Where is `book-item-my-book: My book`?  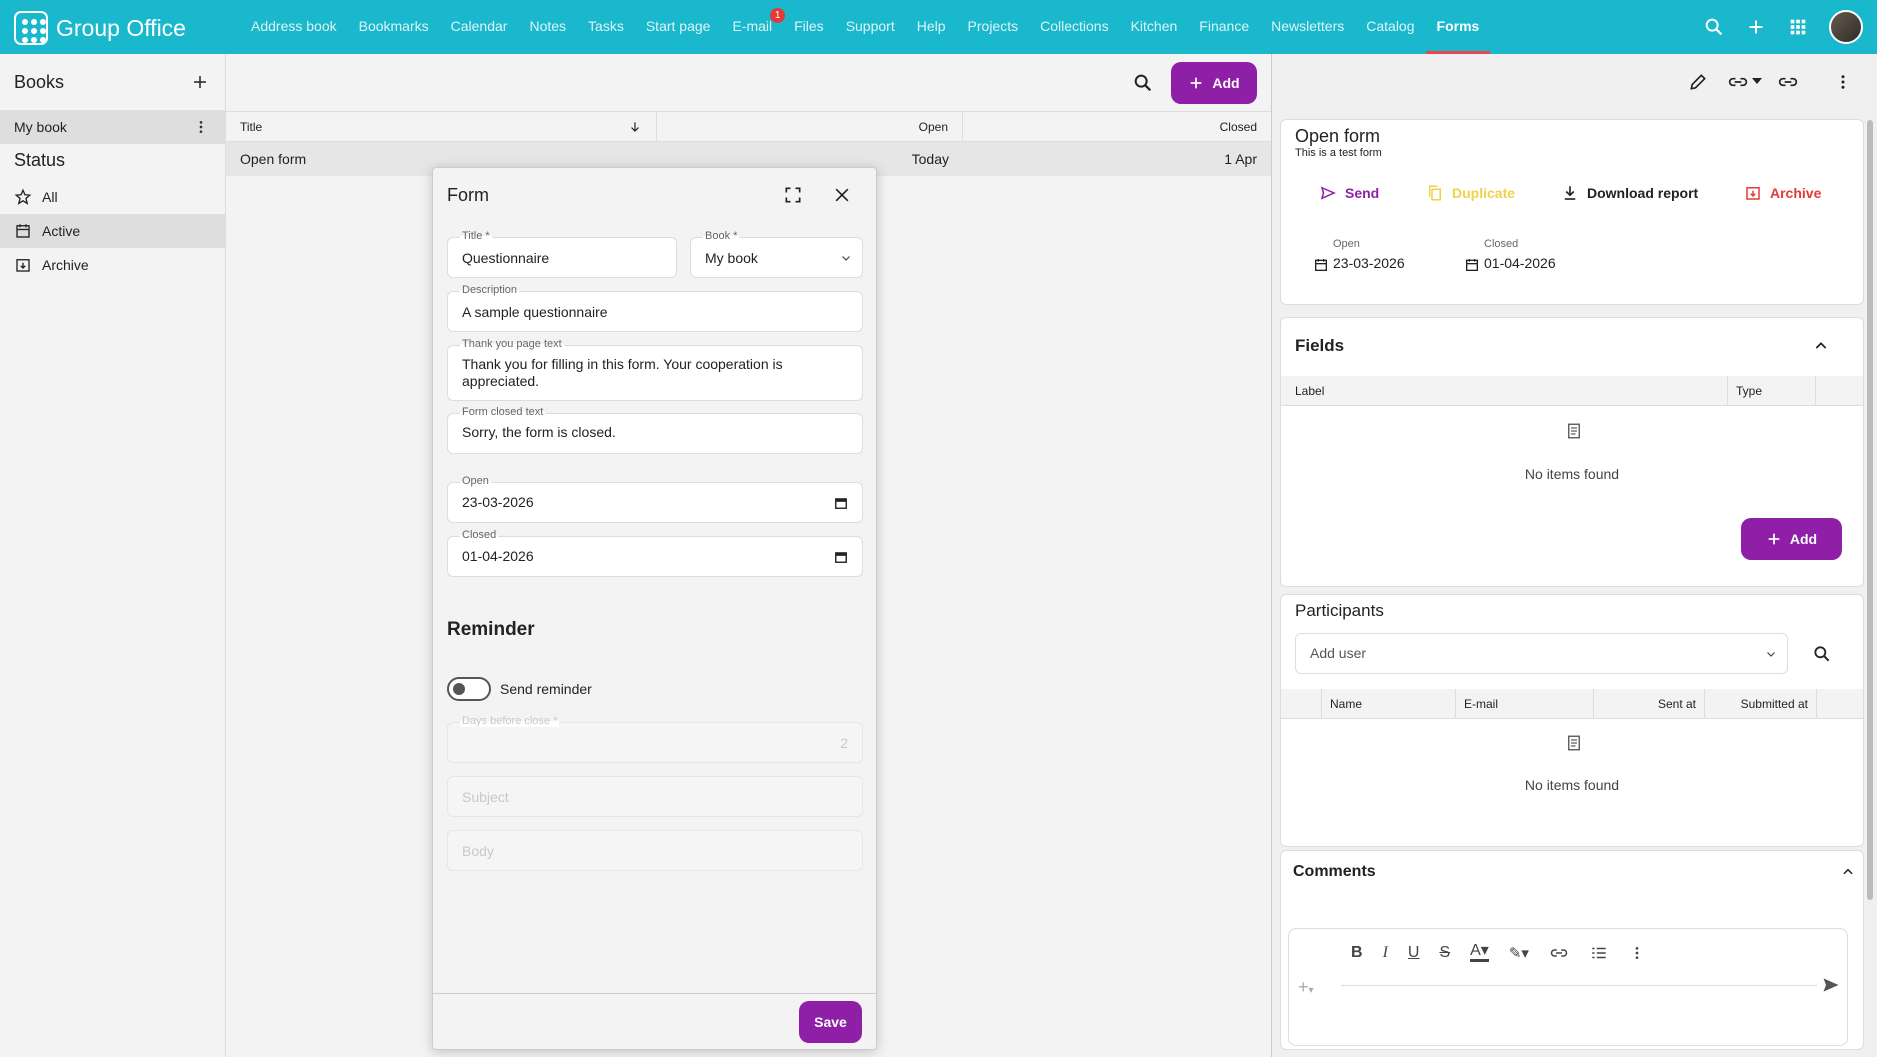
book-item-my-book: My book is located at coordinates (112, 127).